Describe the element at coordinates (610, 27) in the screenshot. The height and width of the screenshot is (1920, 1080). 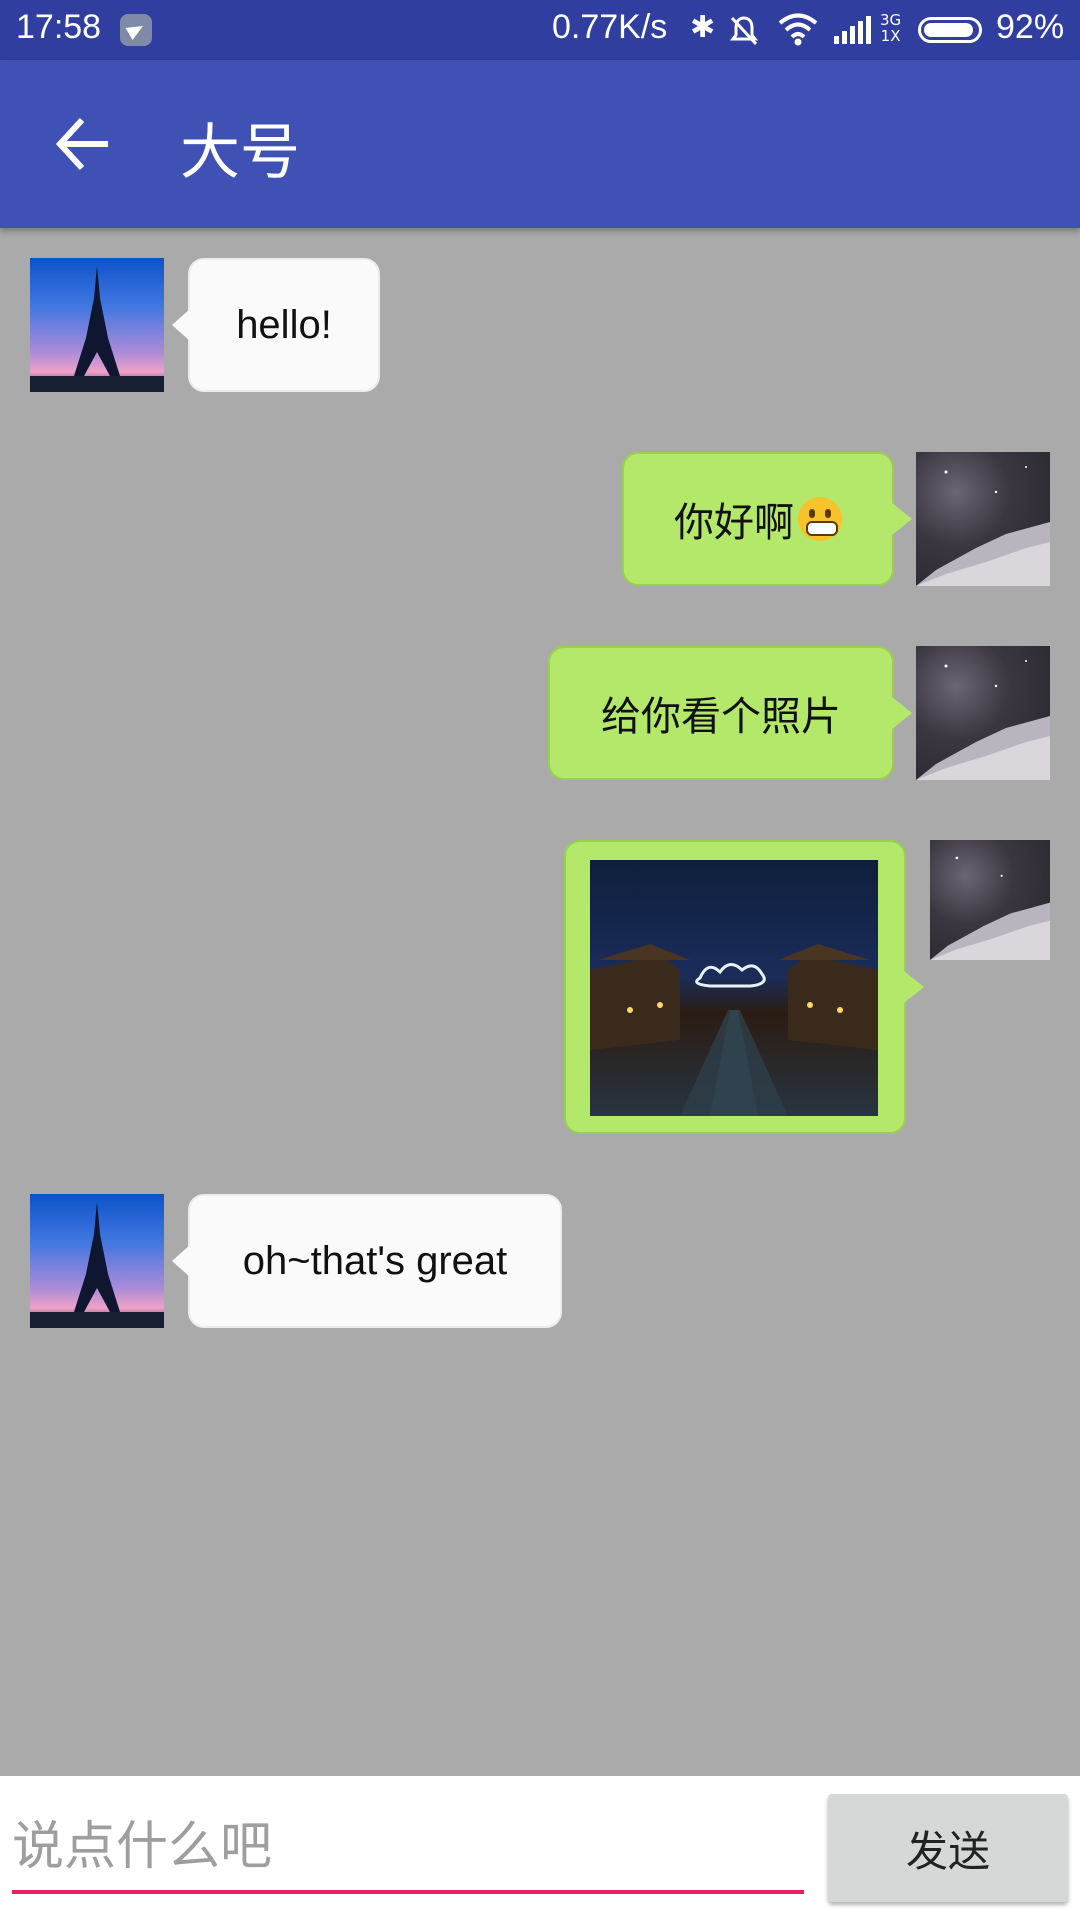
I see `network-speed: 0.77K/s` at that location.